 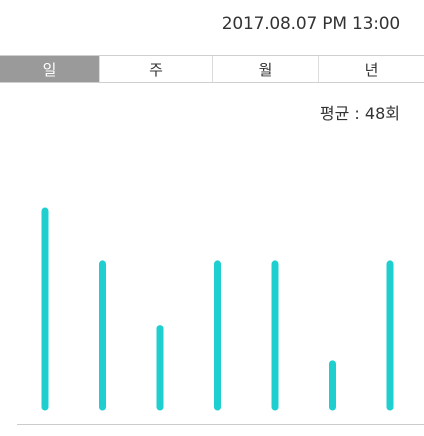 I want to click on chart-baseline, so click(x=220, y=424).